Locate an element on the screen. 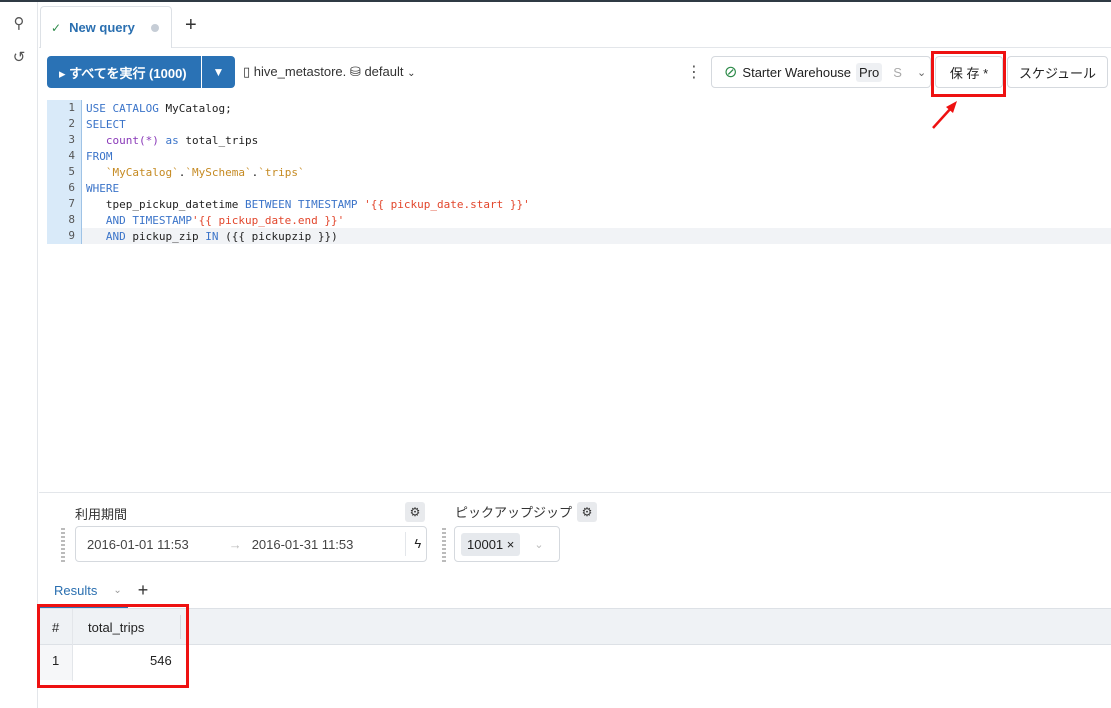 This screenshot has width=1111, height=708. schema-name: default is located at coordinates (384, 71).